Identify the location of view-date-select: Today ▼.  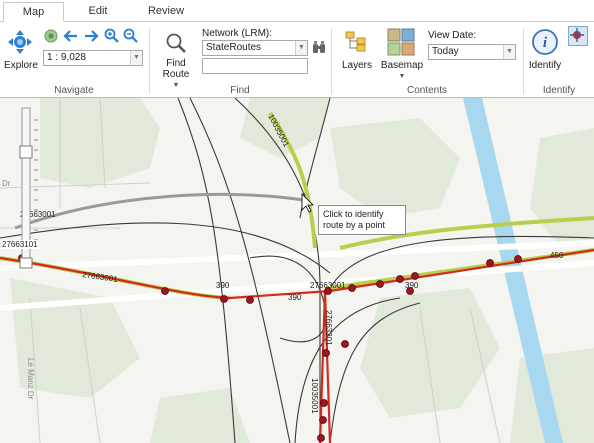
(472, 52).